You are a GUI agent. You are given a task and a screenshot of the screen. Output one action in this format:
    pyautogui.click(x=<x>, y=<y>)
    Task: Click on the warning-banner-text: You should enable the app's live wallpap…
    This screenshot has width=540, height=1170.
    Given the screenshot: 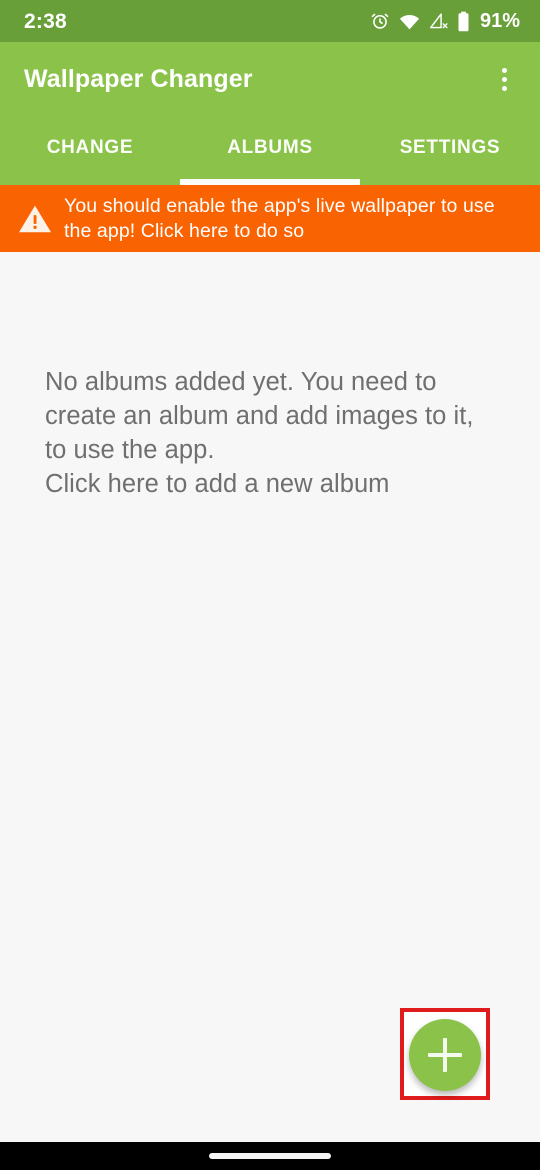 What is the action you would take?
    pyautogui.click(x=279, y=218)
    